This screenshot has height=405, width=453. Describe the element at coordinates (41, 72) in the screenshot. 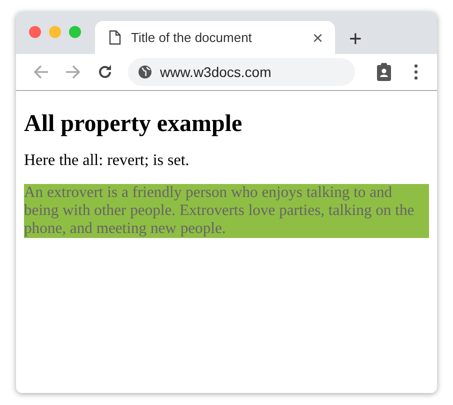

I see `back-arrow-icon` at that location.